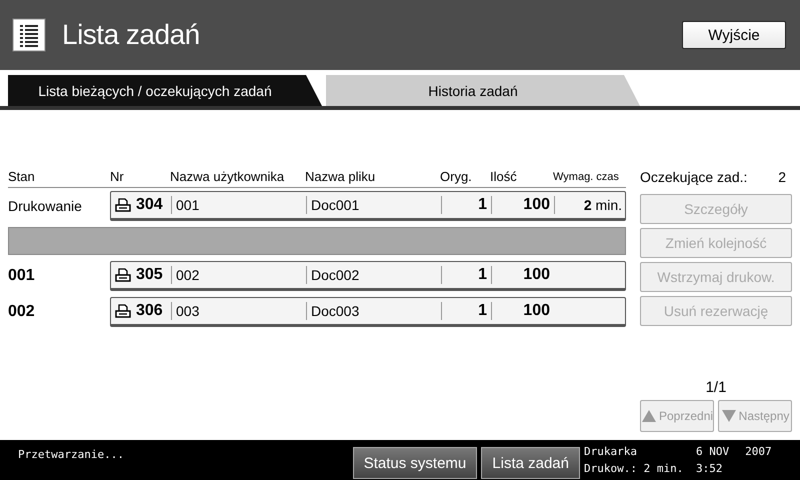 The width and height of the screenshot is (800, 480). Describe the element at coordinates (29, 35) in the screenshot. I see `list-icon` at that location.